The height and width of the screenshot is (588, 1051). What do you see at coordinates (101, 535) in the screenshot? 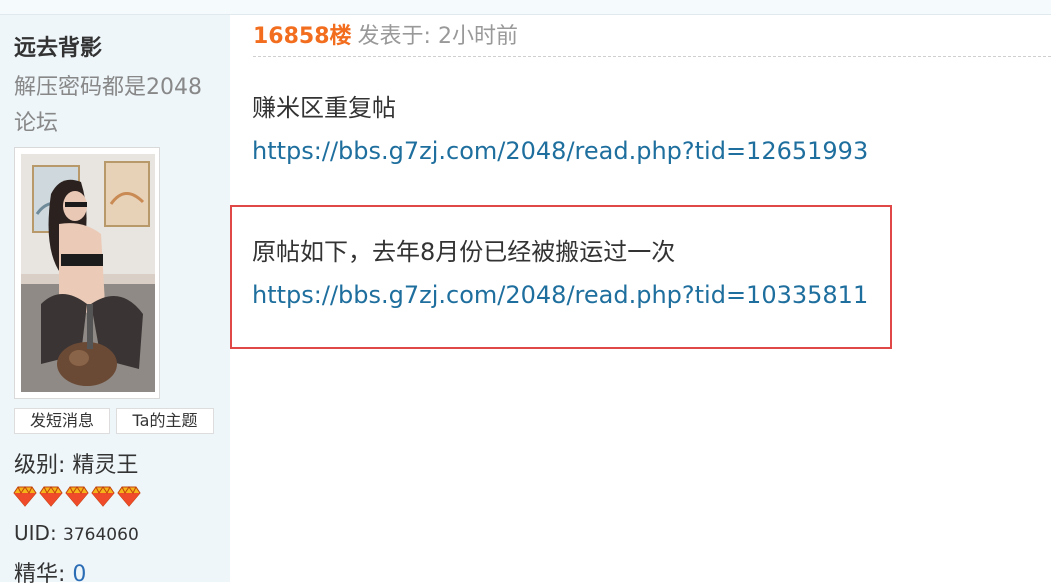
I see `uid-value: 3764060` at bounding box center [101, 535].